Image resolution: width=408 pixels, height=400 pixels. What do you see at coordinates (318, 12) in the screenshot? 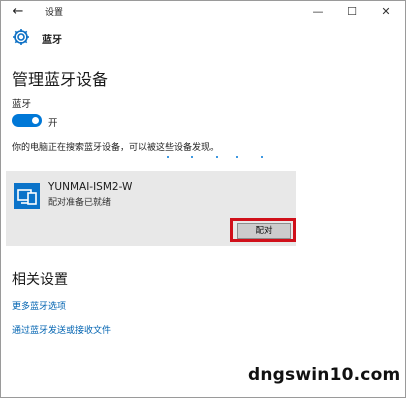
I see `minimize-button: —` at bounding box center [318, 12].